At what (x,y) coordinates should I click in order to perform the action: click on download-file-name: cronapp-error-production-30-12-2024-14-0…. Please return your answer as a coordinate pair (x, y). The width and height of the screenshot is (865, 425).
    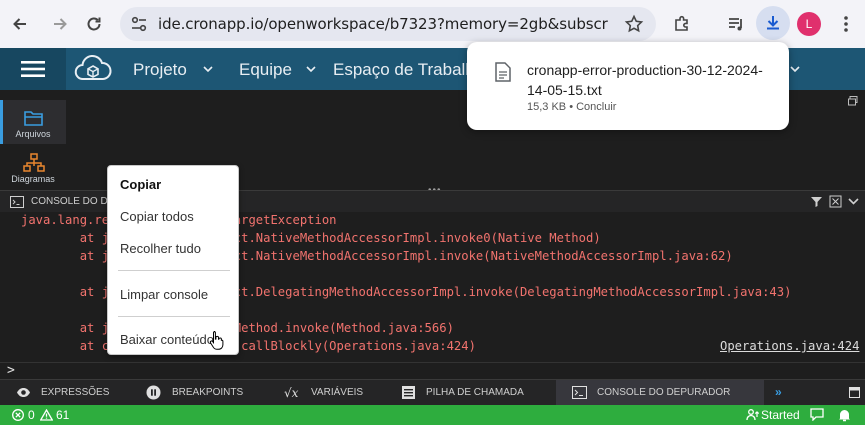
    Looking at the image, I should click on (647, 80).